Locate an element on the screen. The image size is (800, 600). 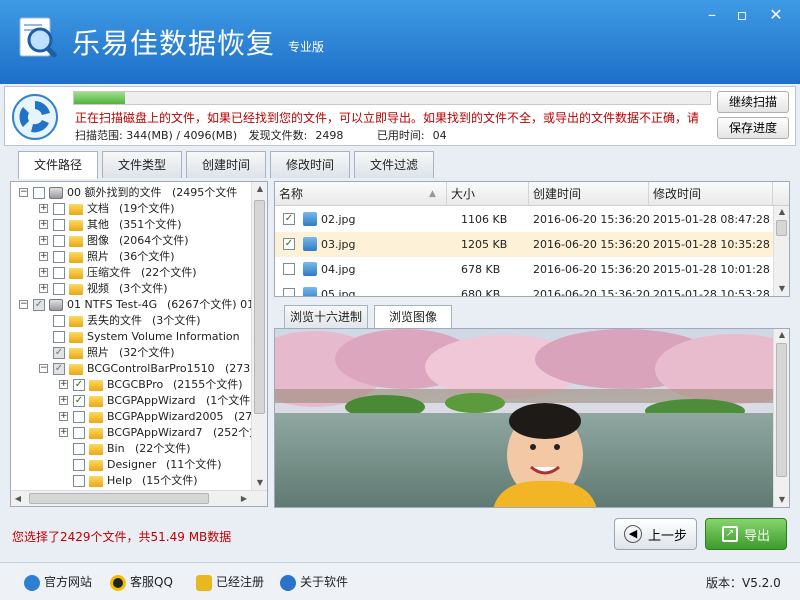
support-qq-link: 客服QQ is located at coordinates (141, 582).